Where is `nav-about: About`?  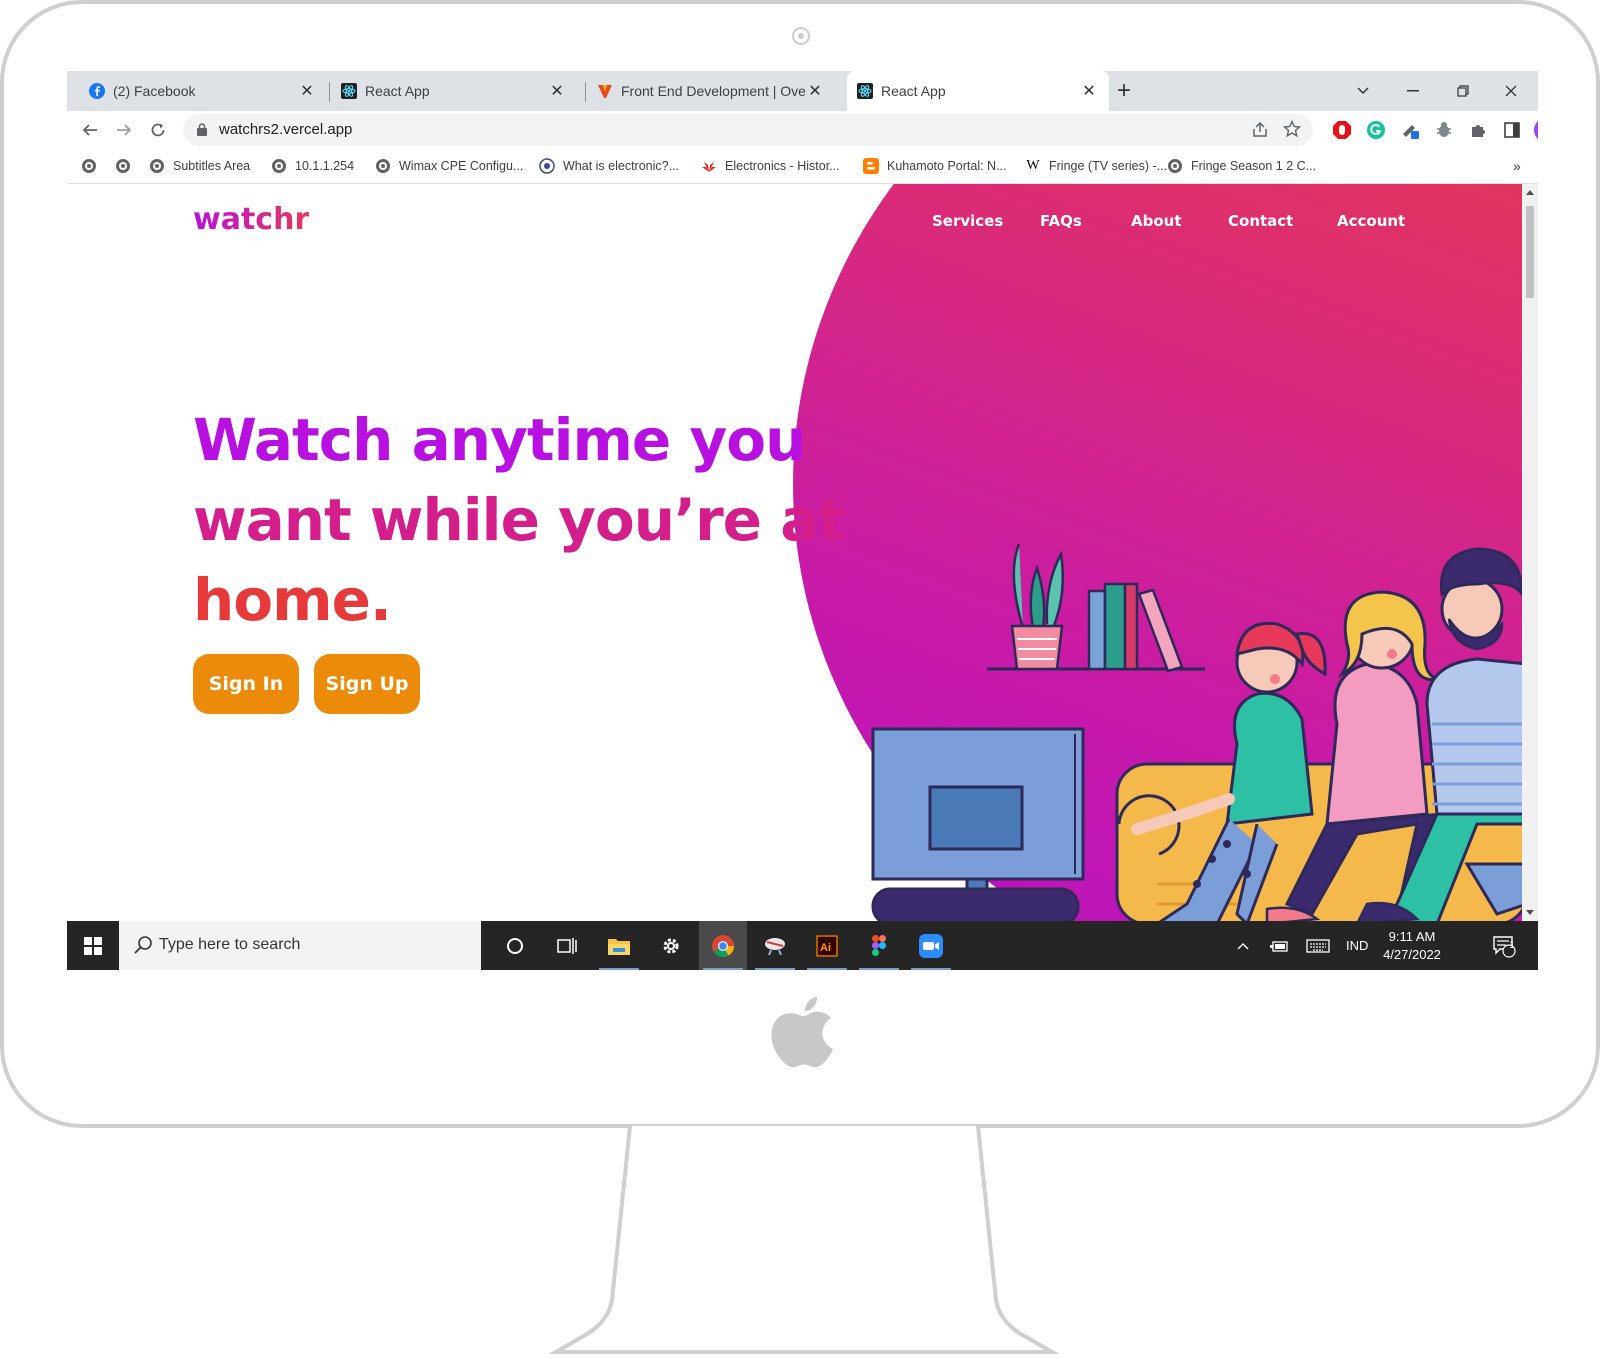 nav-about: About is located at coordinates (1156, 221).